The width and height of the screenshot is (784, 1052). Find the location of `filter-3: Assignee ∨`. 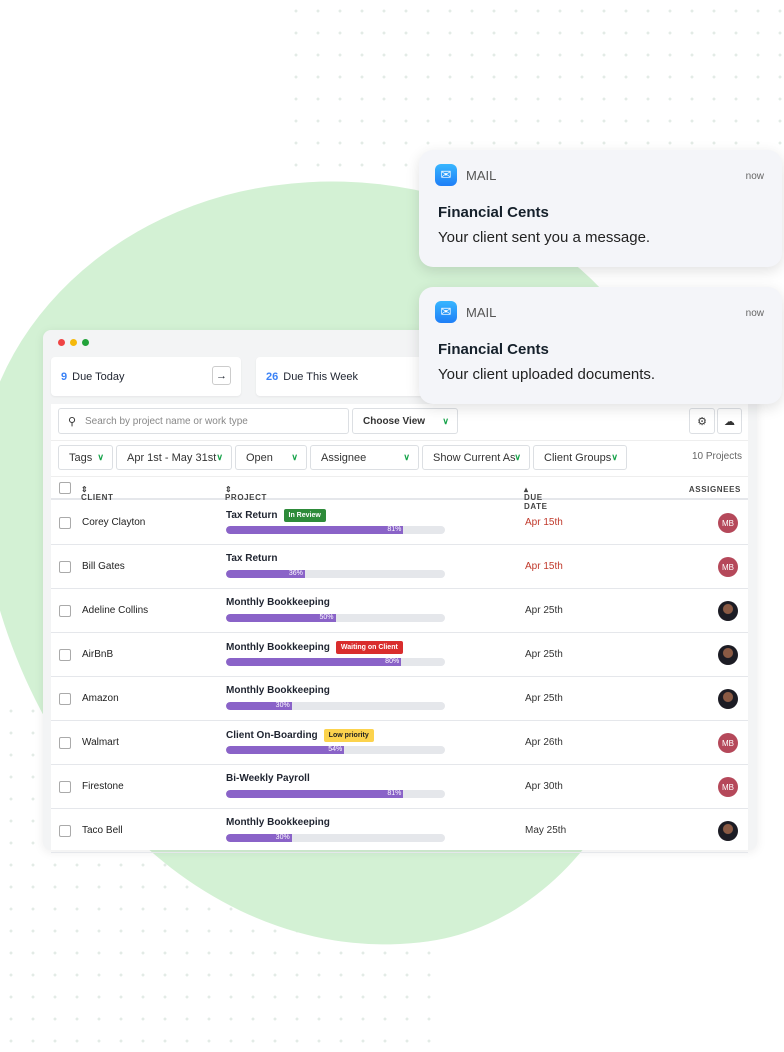

filter-3: Assignee ∨ is located at coordinates (364, 457).